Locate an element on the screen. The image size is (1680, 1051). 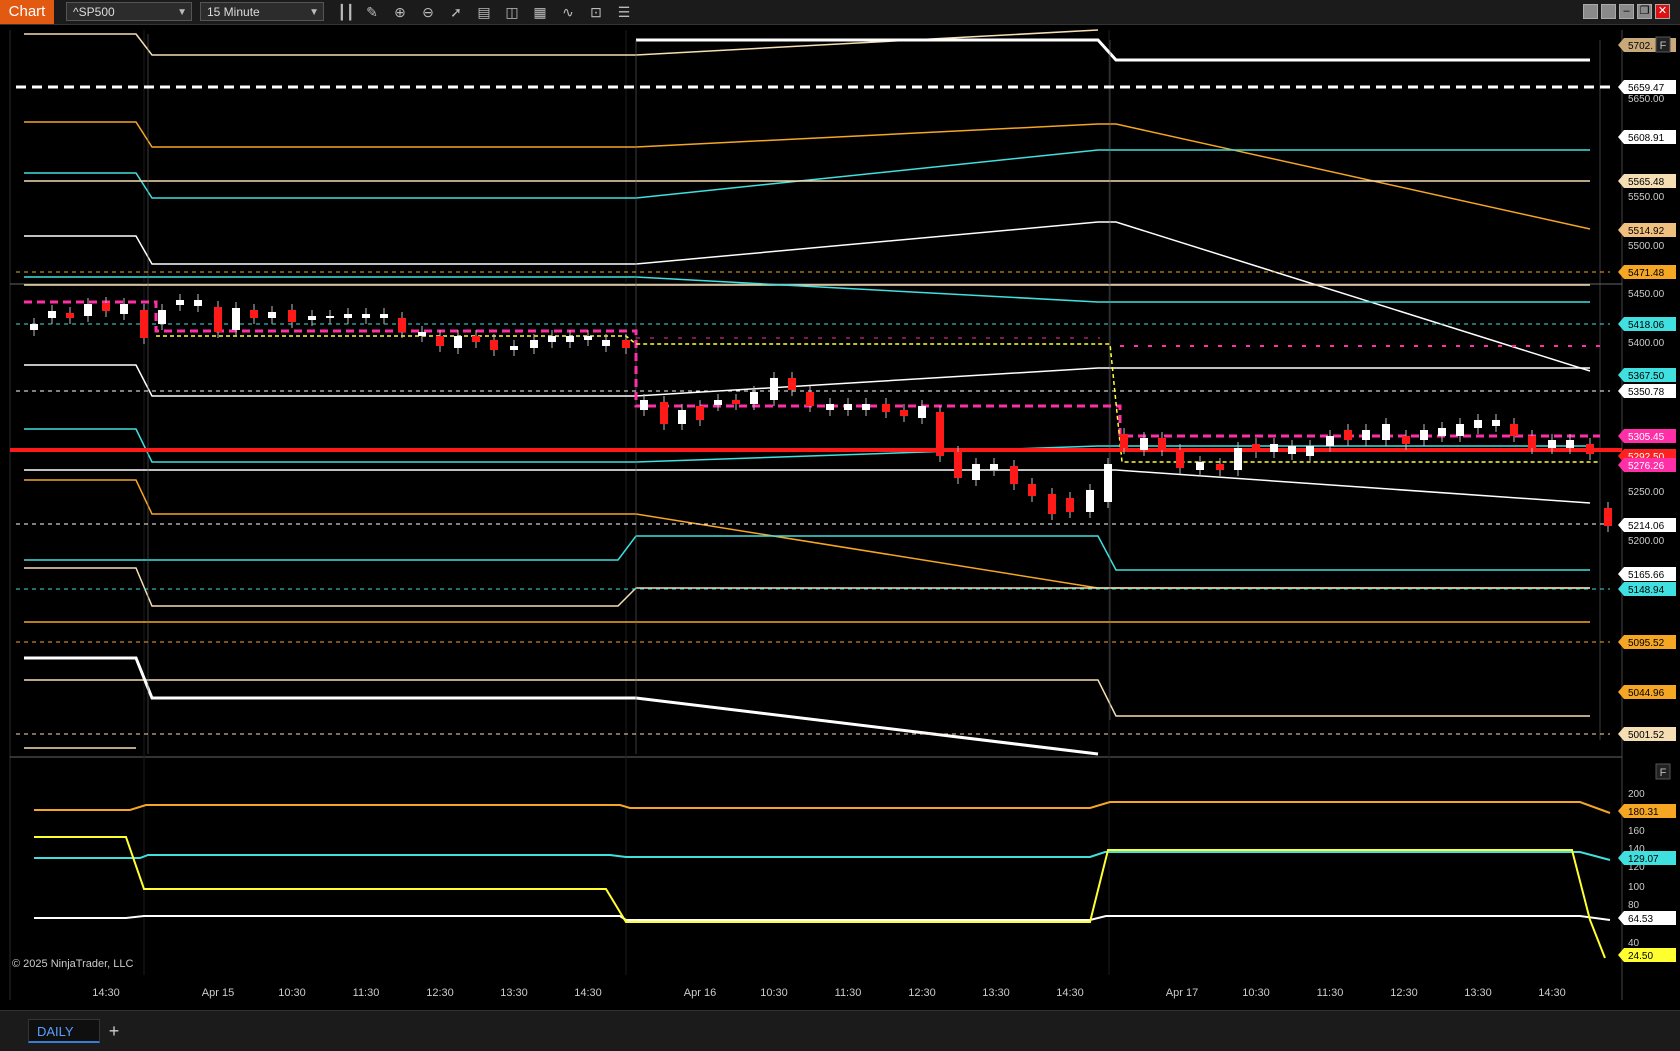
indicator-panel-button: F is located at coordinates (1663, 771).